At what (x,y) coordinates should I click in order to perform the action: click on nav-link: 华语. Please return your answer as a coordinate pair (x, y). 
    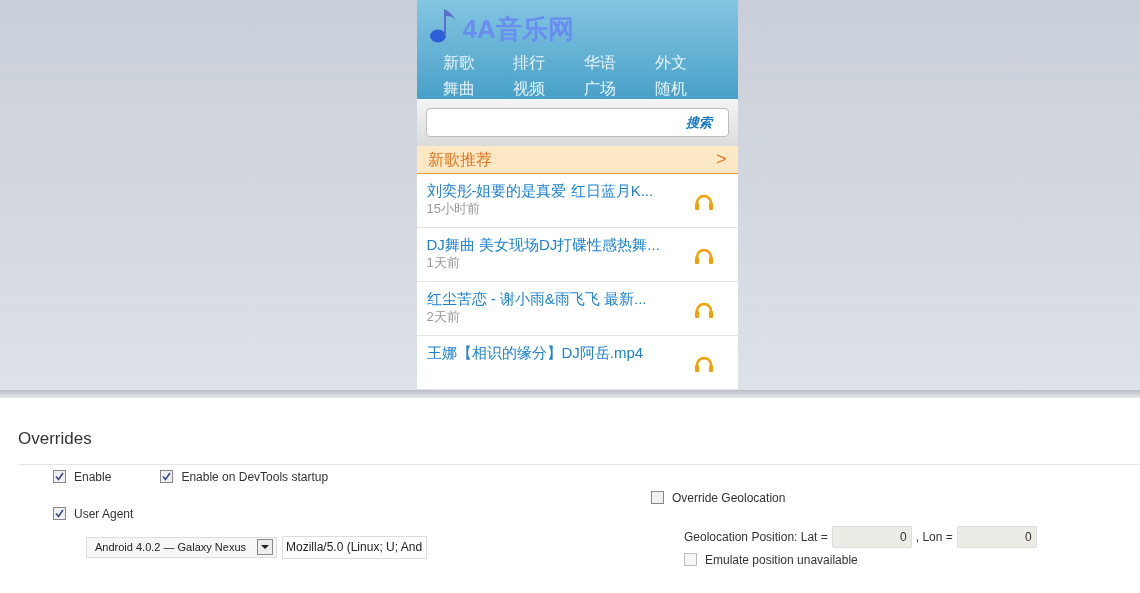
    Looking at the image, I should click on (619, 63).